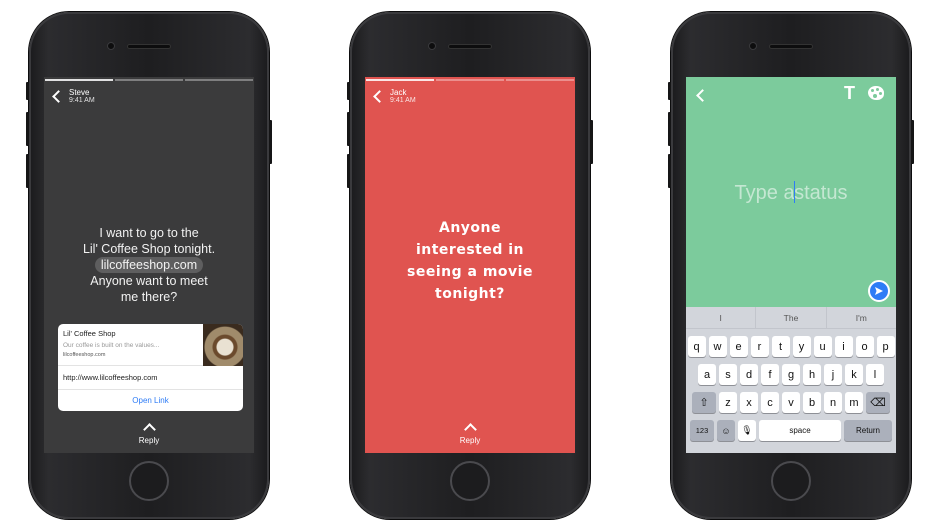  Describe the element at coordinates (738, 346) in the screenshot. I see `key-e: e` at that location.